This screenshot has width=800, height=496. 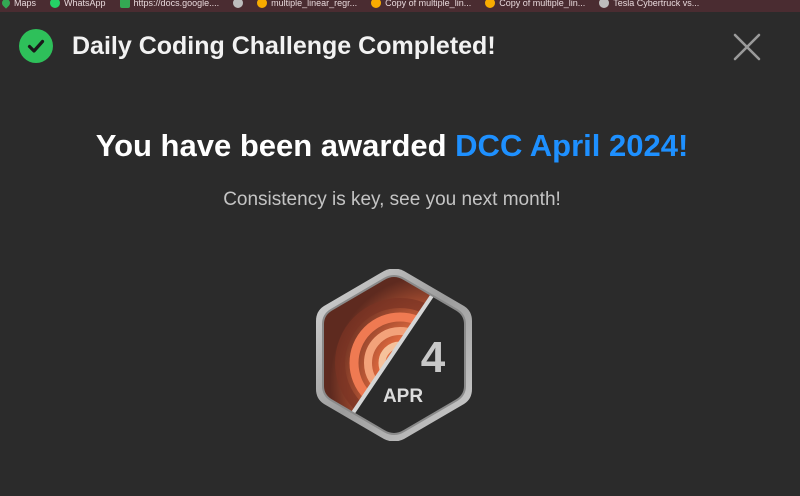 What do you see at coordinates (275, 145) in the screenshot?
I see `award-prefix: You have been awarded` at bounding box center [275, 145].